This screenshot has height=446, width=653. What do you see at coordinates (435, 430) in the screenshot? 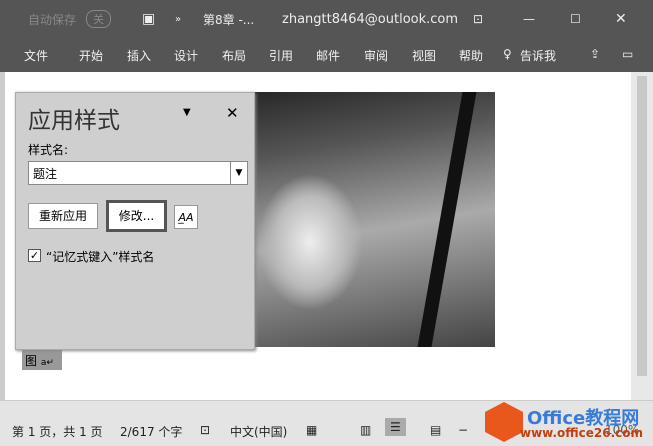
I see `web-layout-icon: ▤` at bounding box center [435, 430].